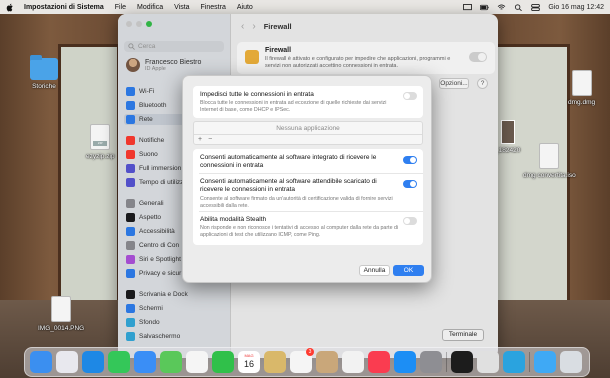 The width and height of the screenshot is (610, 378). I want to click on facetime-icon, so click(223, 362).